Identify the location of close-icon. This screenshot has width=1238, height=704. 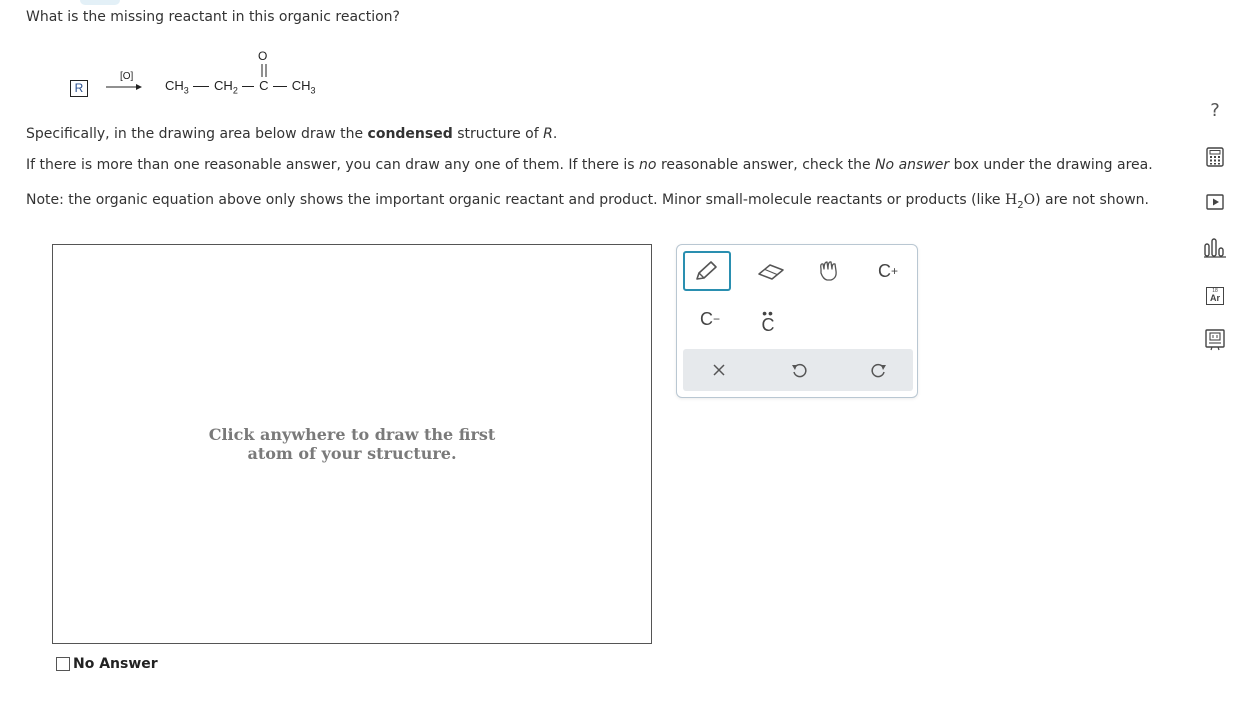
(719, 370).